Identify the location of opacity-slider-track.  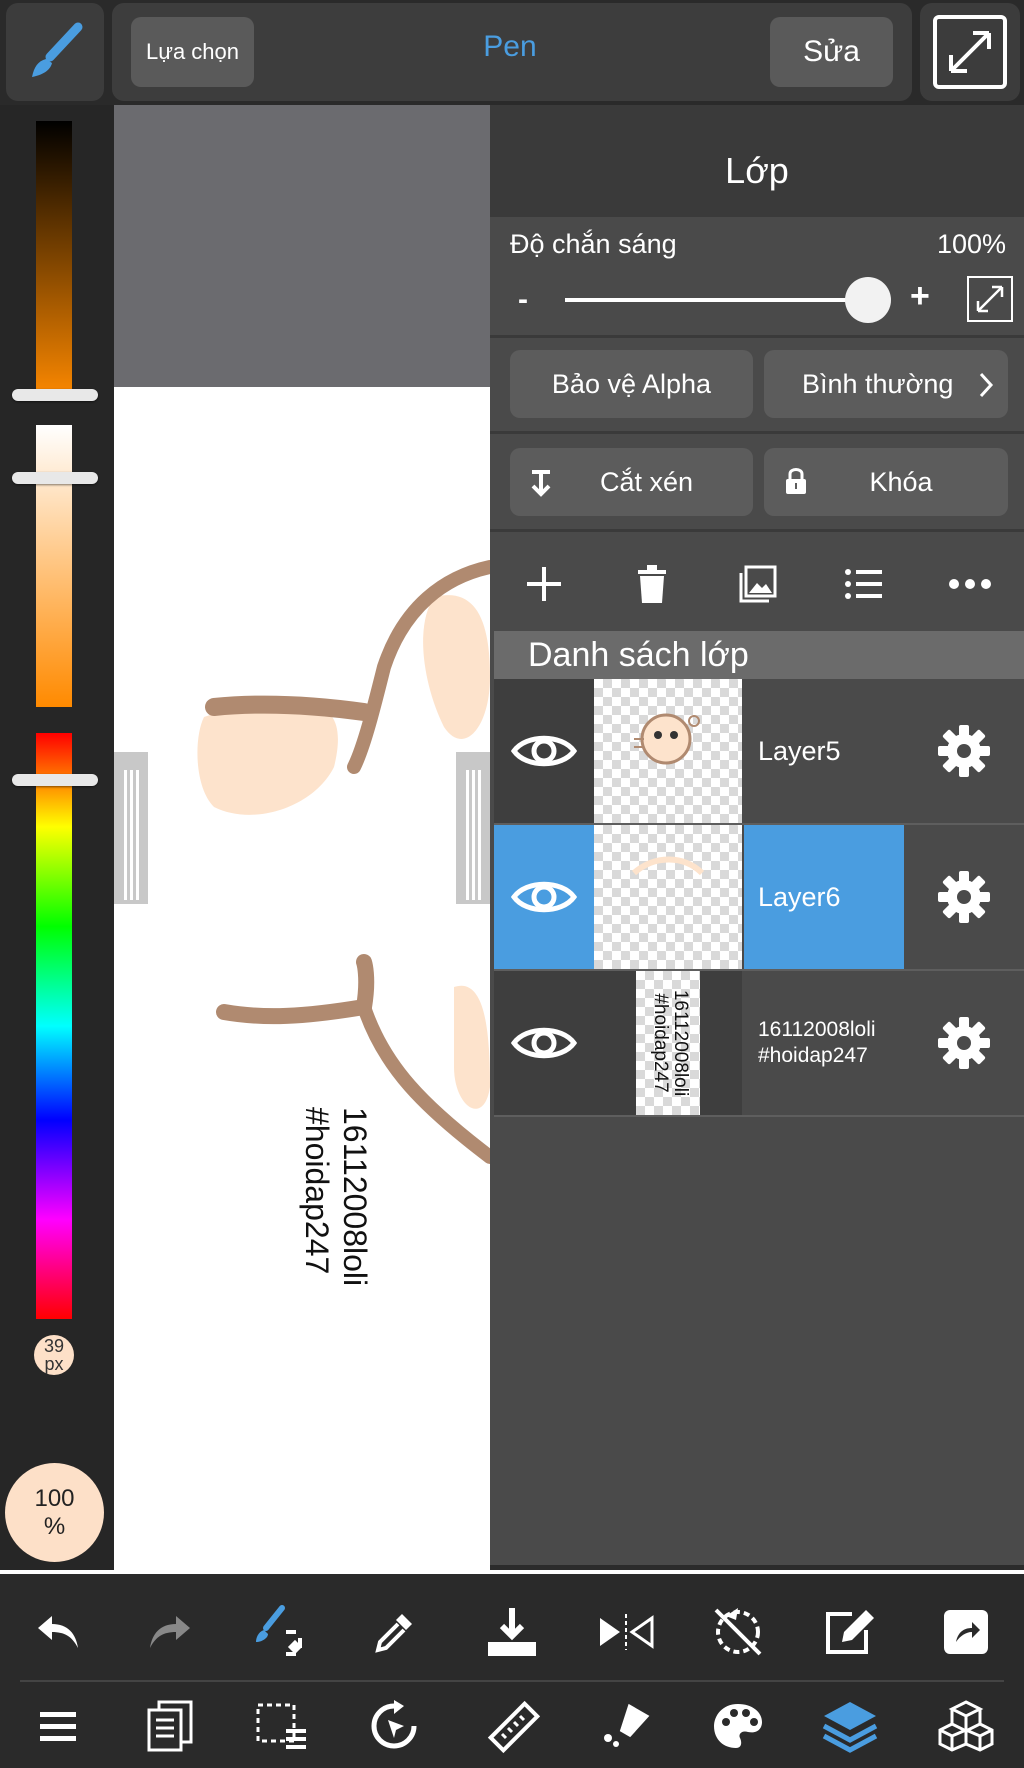
(725, 300).